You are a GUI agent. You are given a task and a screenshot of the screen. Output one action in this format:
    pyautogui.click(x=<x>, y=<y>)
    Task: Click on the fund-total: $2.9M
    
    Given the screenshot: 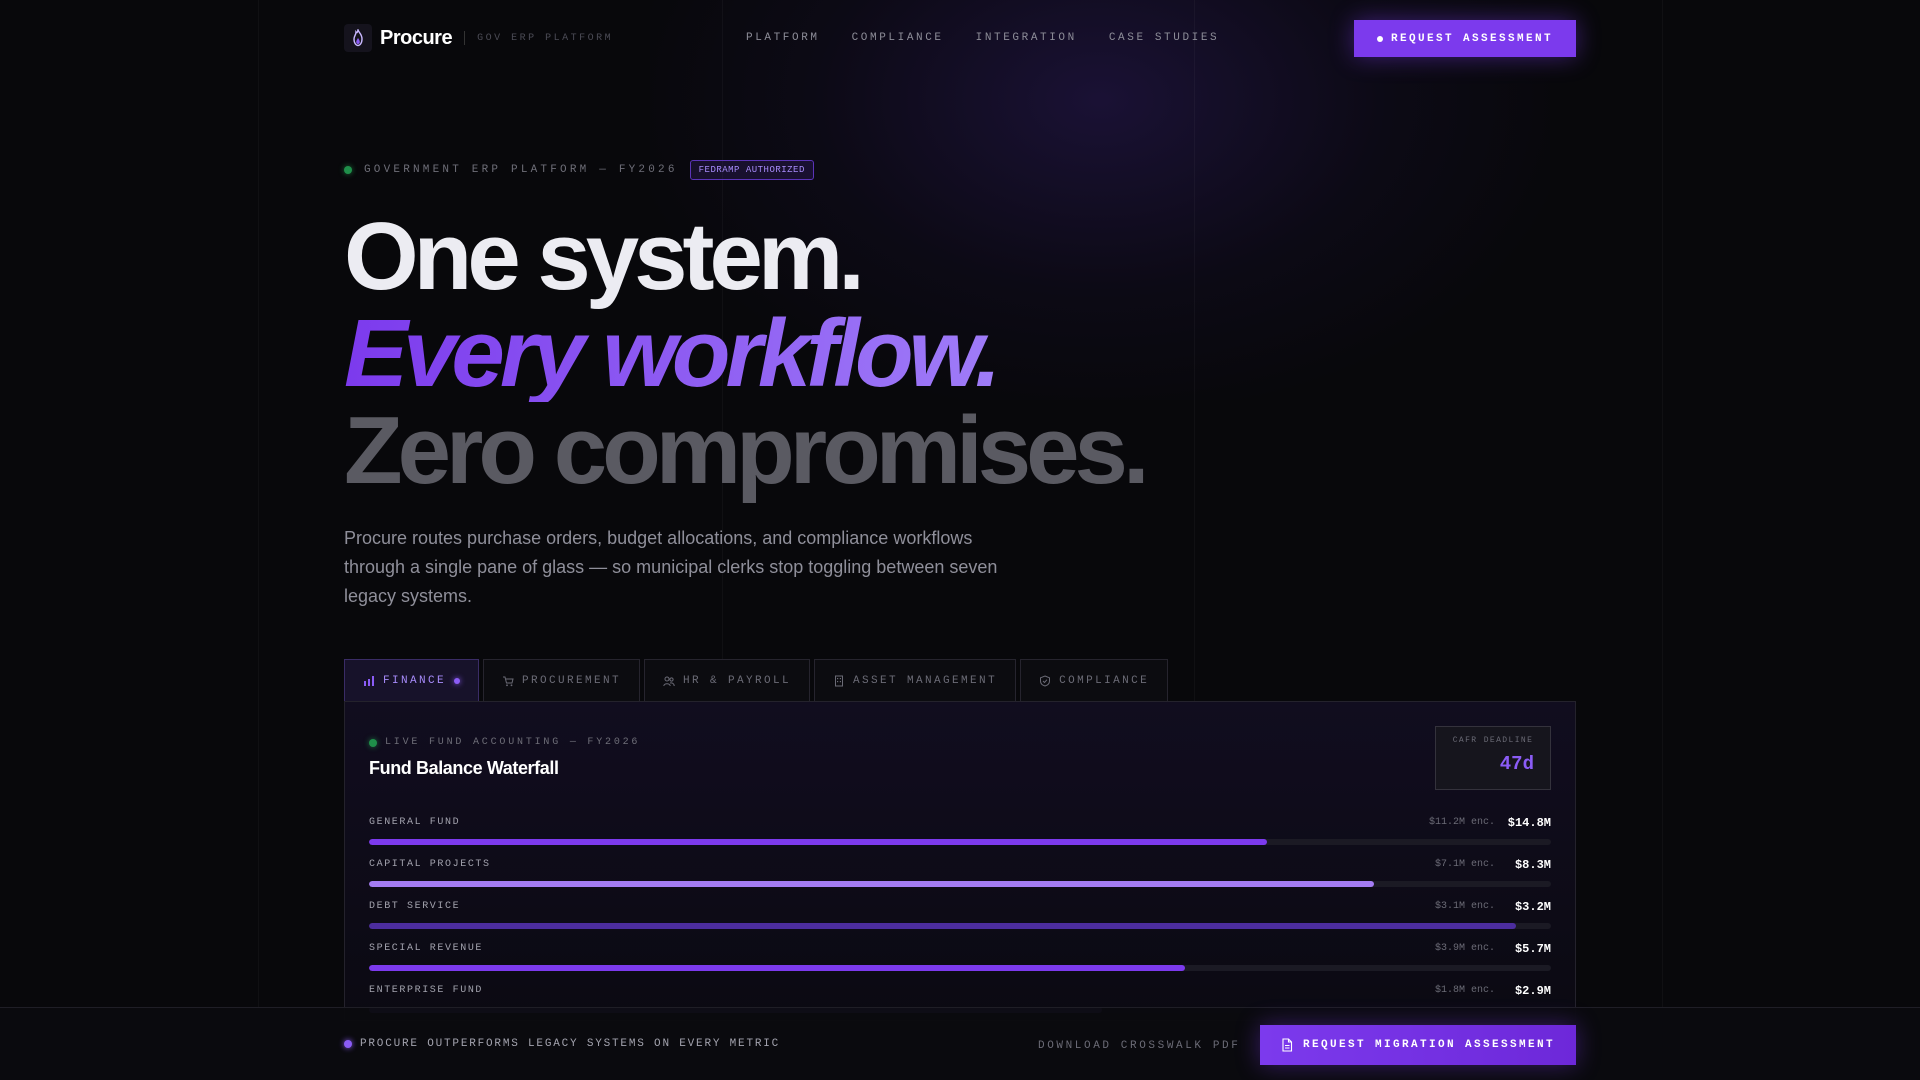 What is the action you would take?
    pyautogui.click(x=1532, y=991)
    